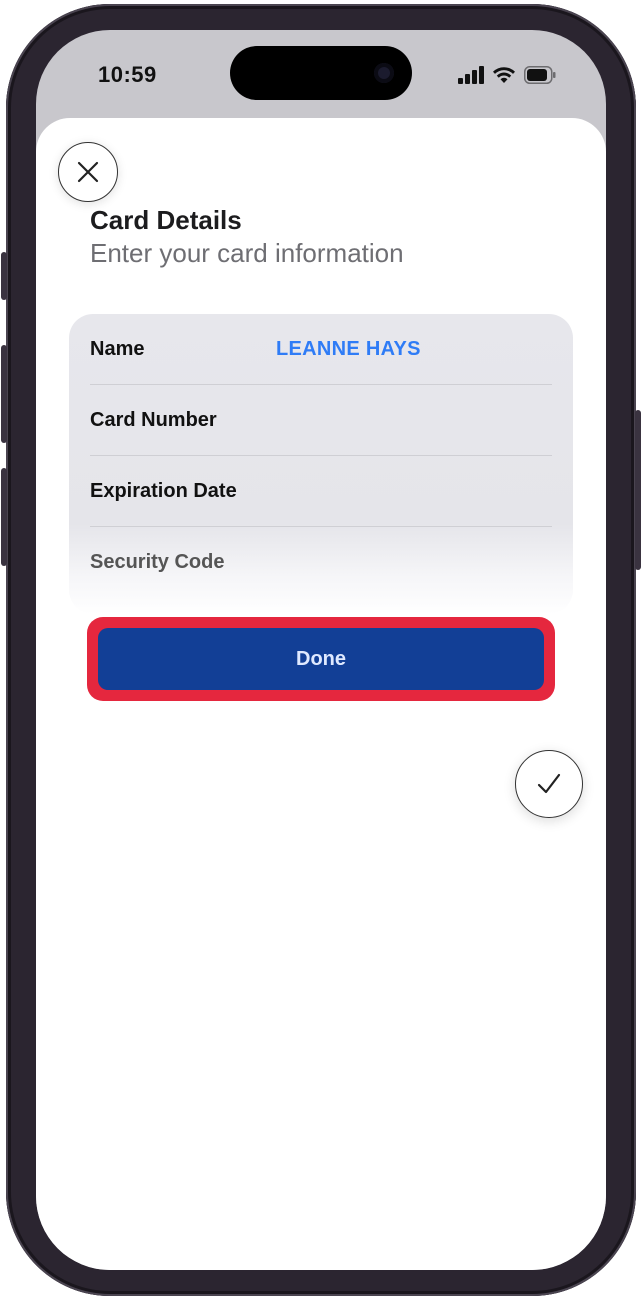 The image size is (642, 1301). I want to click on checkmark-icon, so click(549, 783).